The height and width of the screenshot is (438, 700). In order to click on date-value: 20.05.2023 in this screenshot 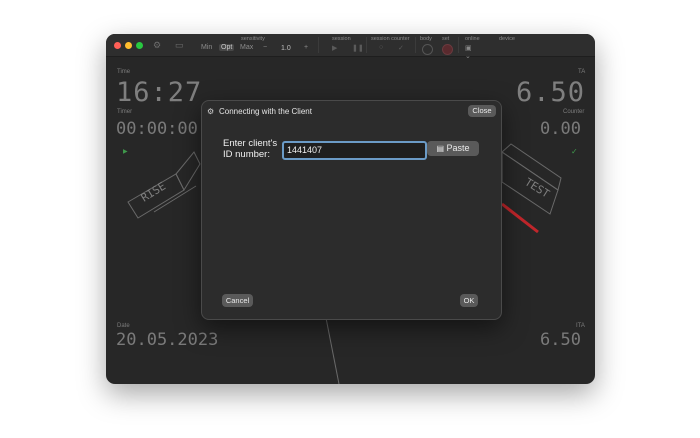, I will do `click(167, 340)`.